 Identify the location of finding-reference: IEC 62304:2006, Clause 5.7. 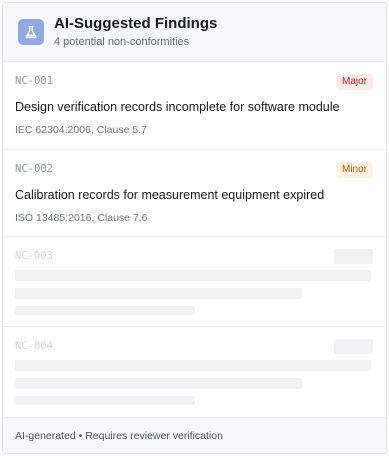
(81, 130).